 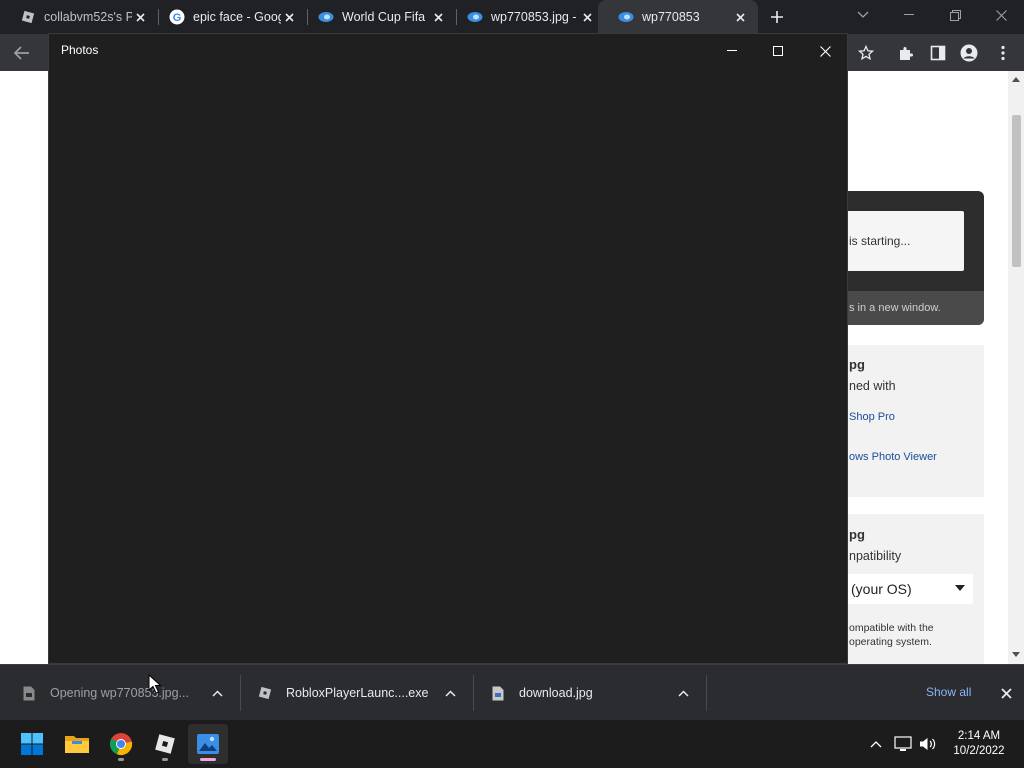 I want to click on side-panel-icon, so click(x=938, y=53).